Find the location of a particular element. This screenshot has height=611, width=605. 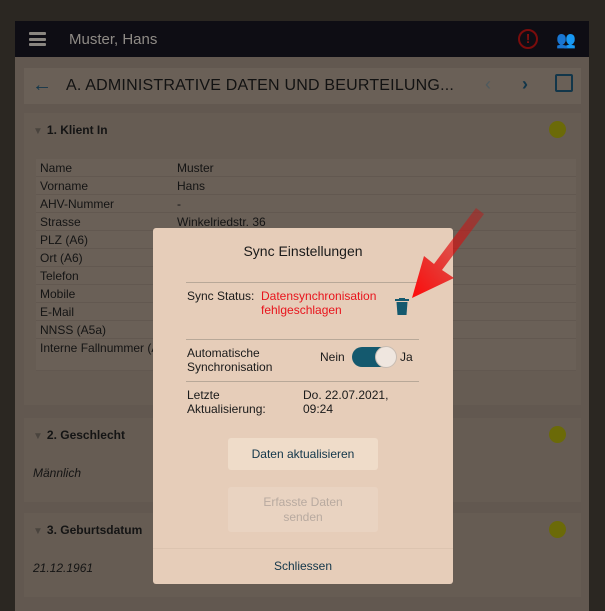

red-arrow is located at coordinates (448, 253).